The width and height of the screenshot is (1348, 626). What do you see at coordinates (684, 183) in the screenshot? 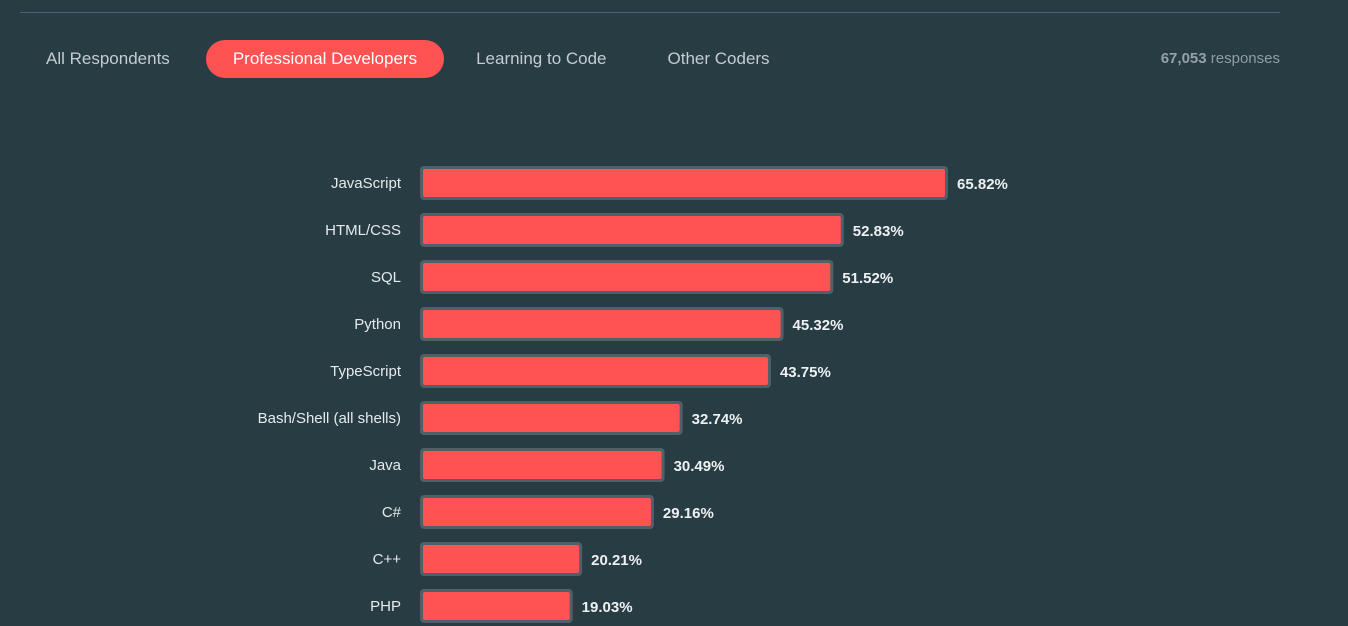
I see `bar-javascript` at bounding box center [684, 183].